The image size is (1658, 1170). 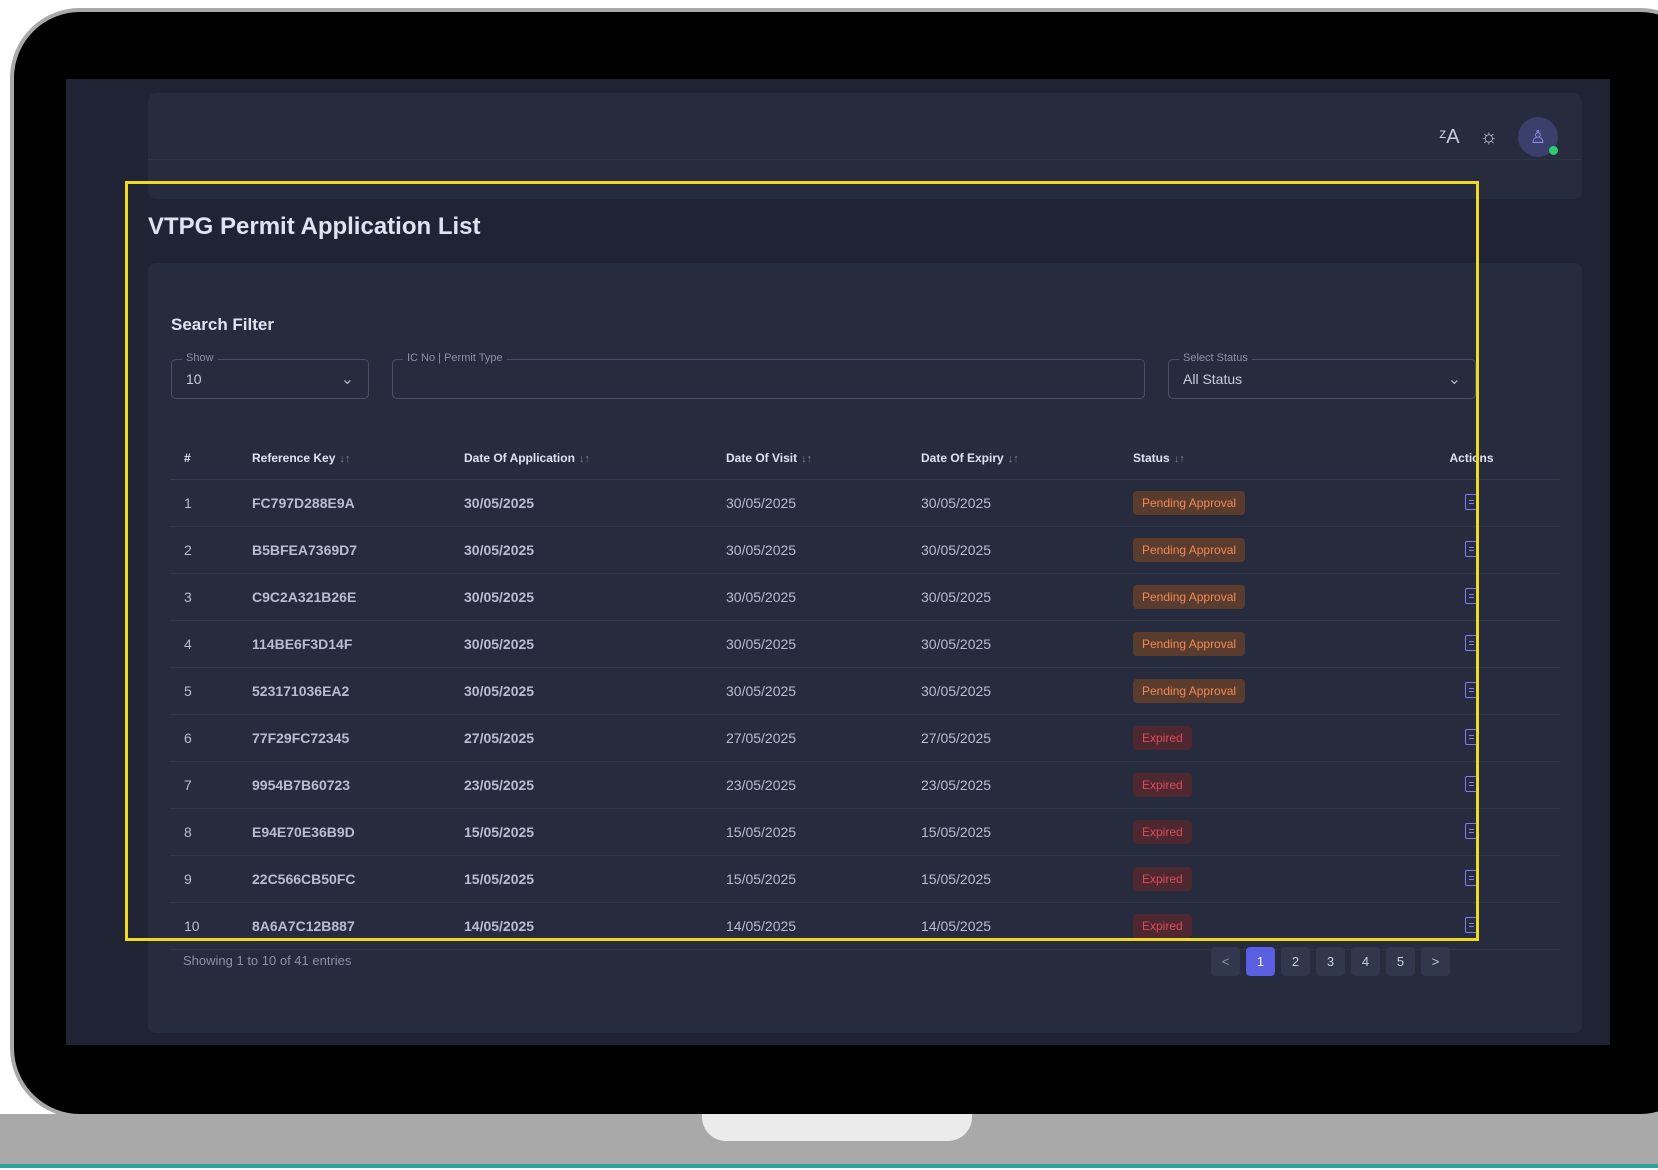 What do you see at coordinates (270, 375) in the screenshot?
I see `show-entries-select: Show 10 ⌄` at bounding box center [270, 375].